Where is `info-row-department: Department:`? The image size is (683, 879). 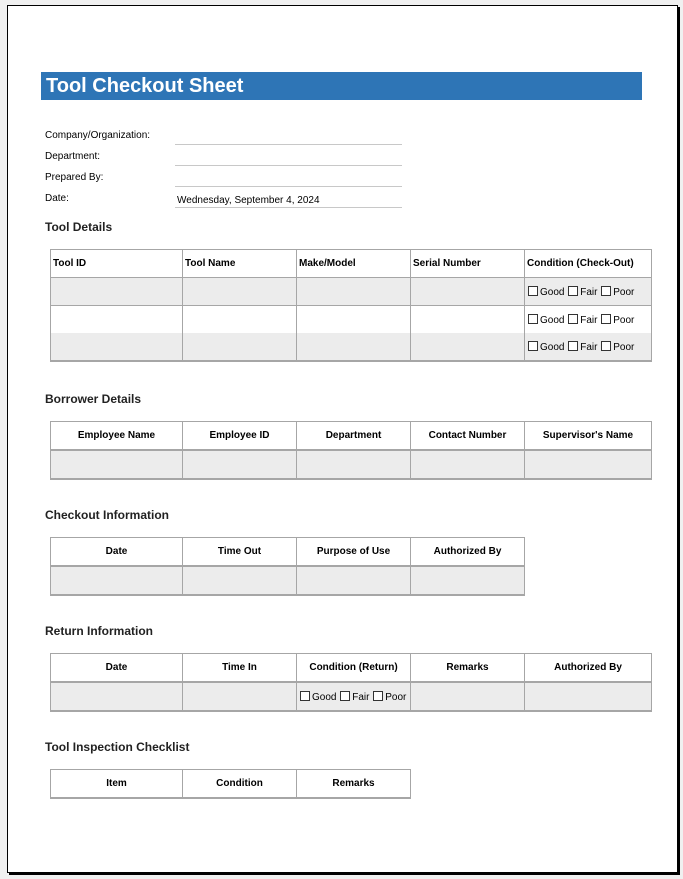
info-row-department: Department: is located at coordinates (225, 158).